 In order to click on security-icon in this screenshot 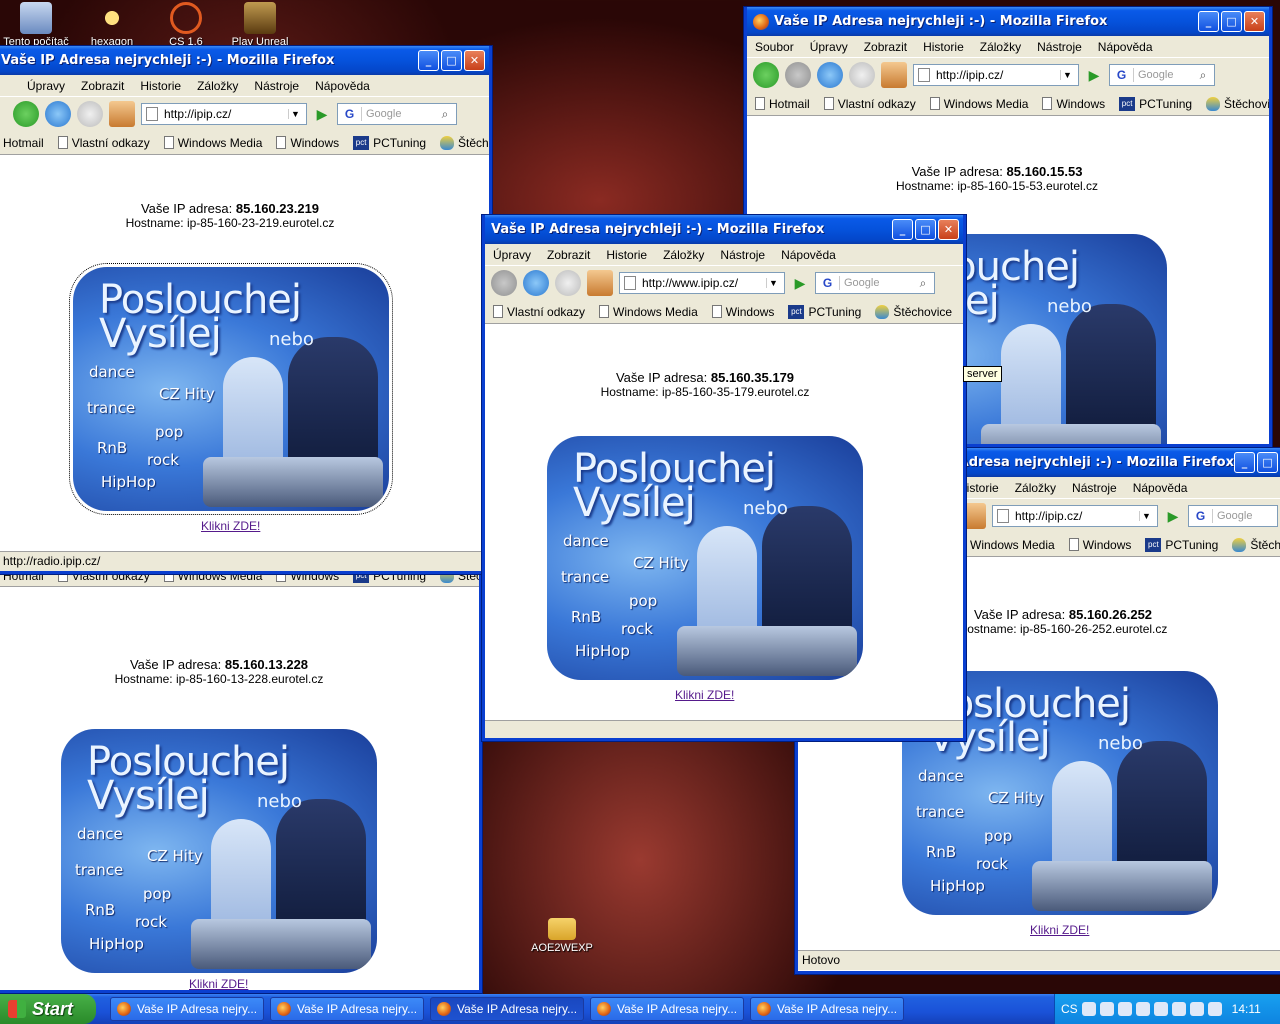, I will do `click(1142, 1009)`.